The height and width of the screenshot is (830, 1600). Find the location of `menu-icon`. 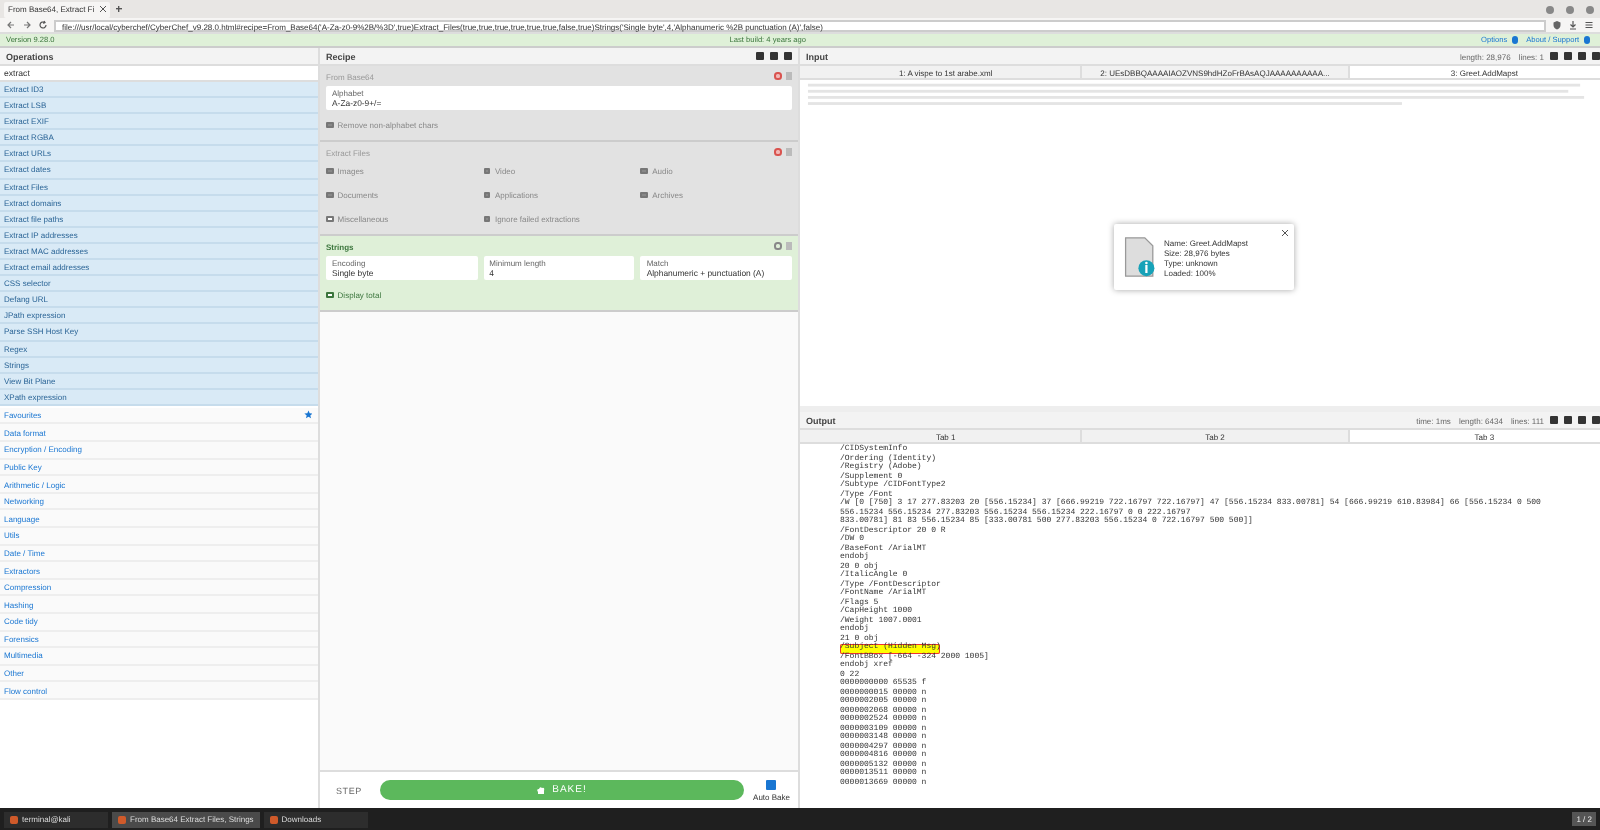

menu-icon is located at coordinates (1589, 25).